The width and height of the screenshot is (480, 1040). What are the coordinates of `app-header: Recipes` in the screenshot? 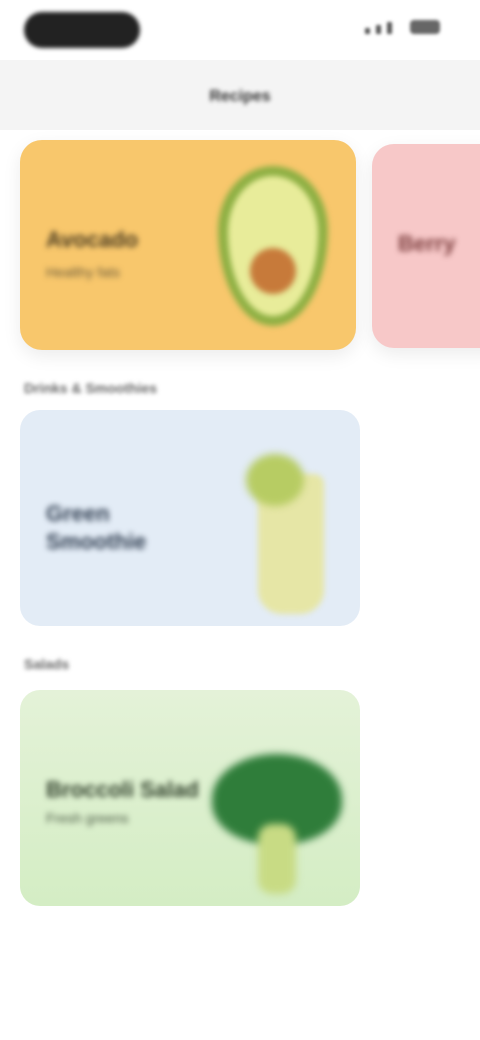 It's located at (240, 95).